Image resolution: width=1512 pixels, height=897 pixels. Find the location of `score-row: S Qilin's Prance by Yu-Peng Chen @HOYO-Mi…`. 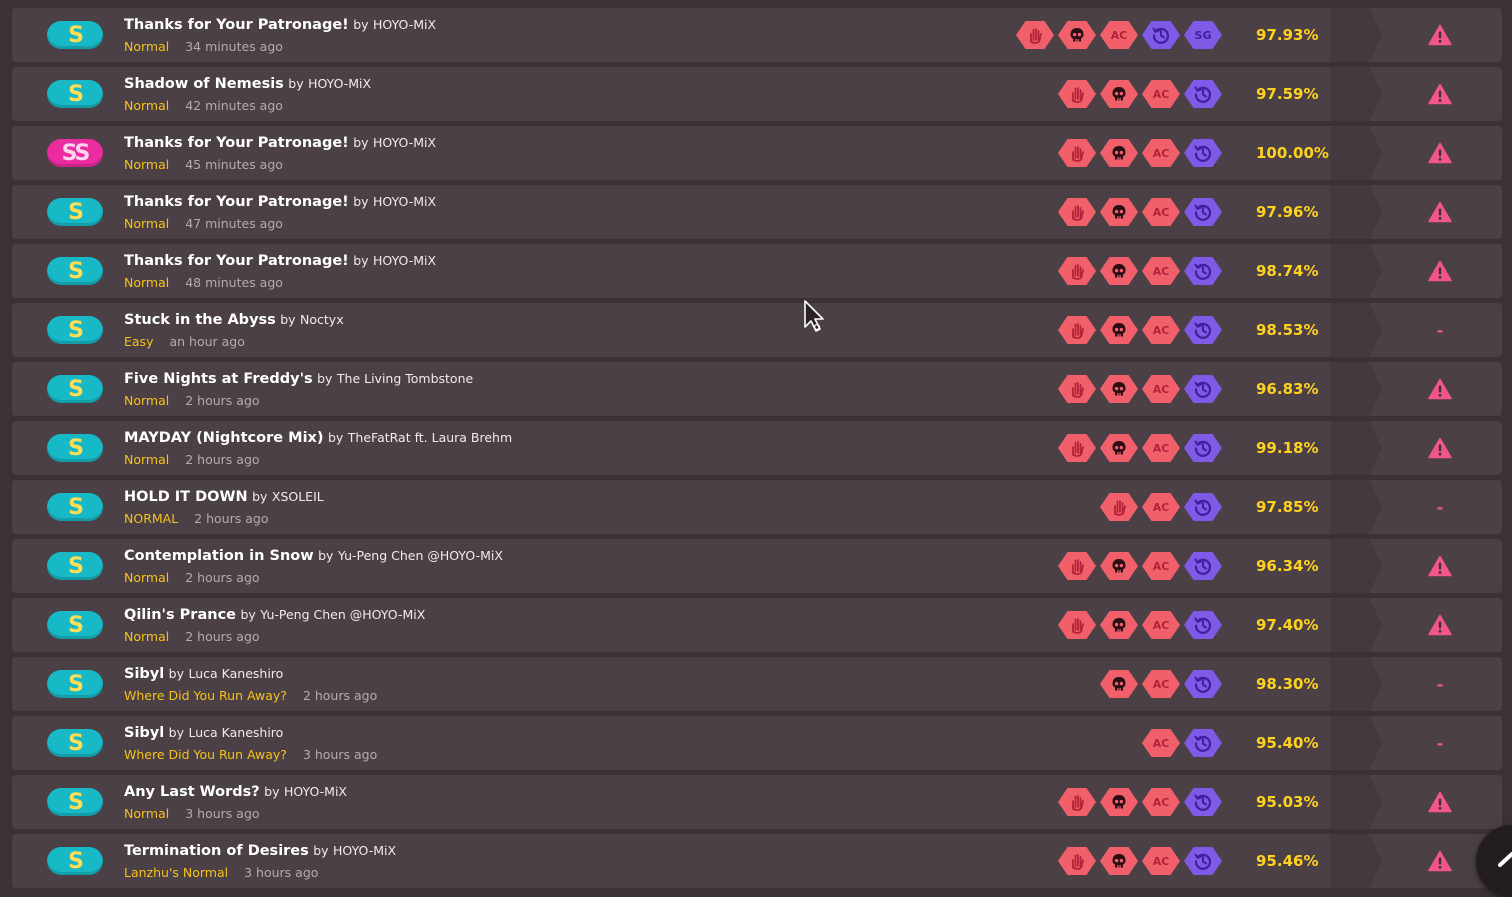

score-row: S Qilin's Prance by Yu-Peng Chen @HOYO-Mi… is located at coordinates (757, 625).